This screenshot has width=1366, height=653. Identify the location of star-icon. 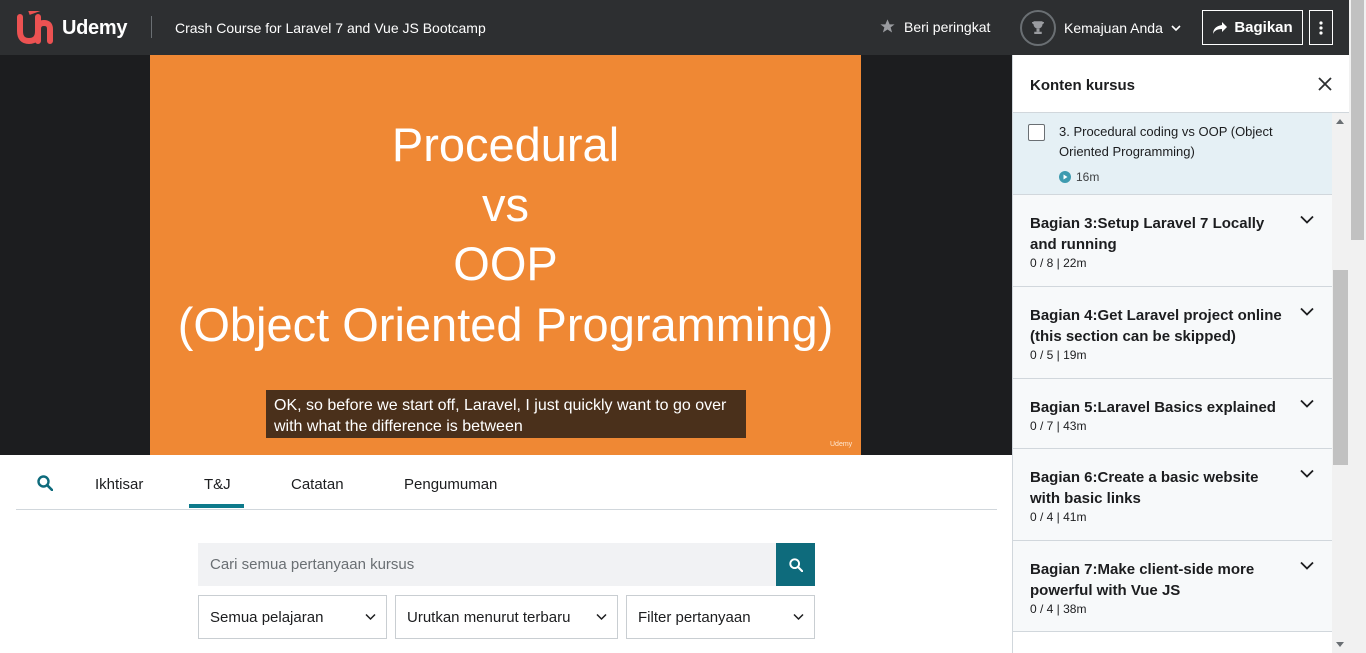
(887, 26).